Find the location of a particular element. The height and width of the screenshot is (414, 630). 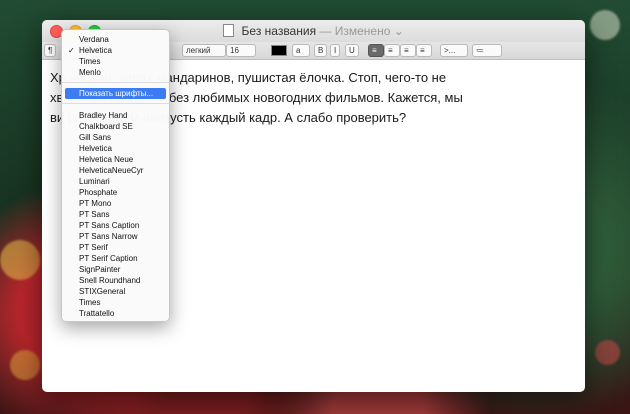

font-menu-item: Helvetica Neue is located at coordinates (115, 159).